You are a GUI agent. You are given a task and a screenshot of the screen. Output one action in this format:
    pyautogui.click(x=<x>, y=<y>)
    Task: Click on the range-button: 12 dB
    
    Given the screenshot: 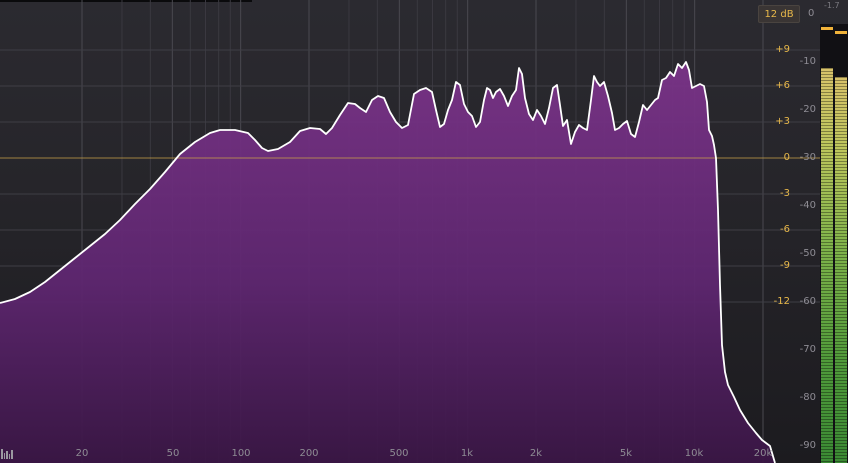 What is the action you would take?
    pyautogui.click(x=779, y=14)
    